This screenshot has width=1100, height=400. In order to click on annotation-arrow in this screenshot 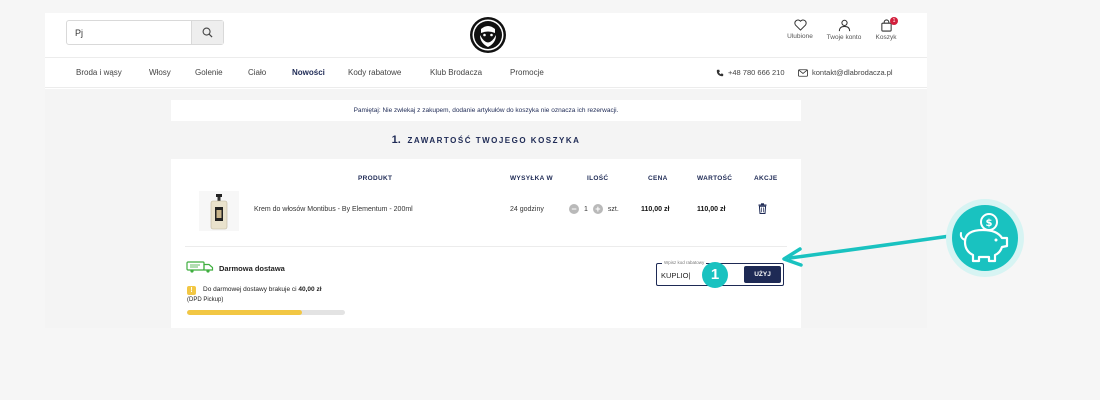, I will do `click(867, 250)`.